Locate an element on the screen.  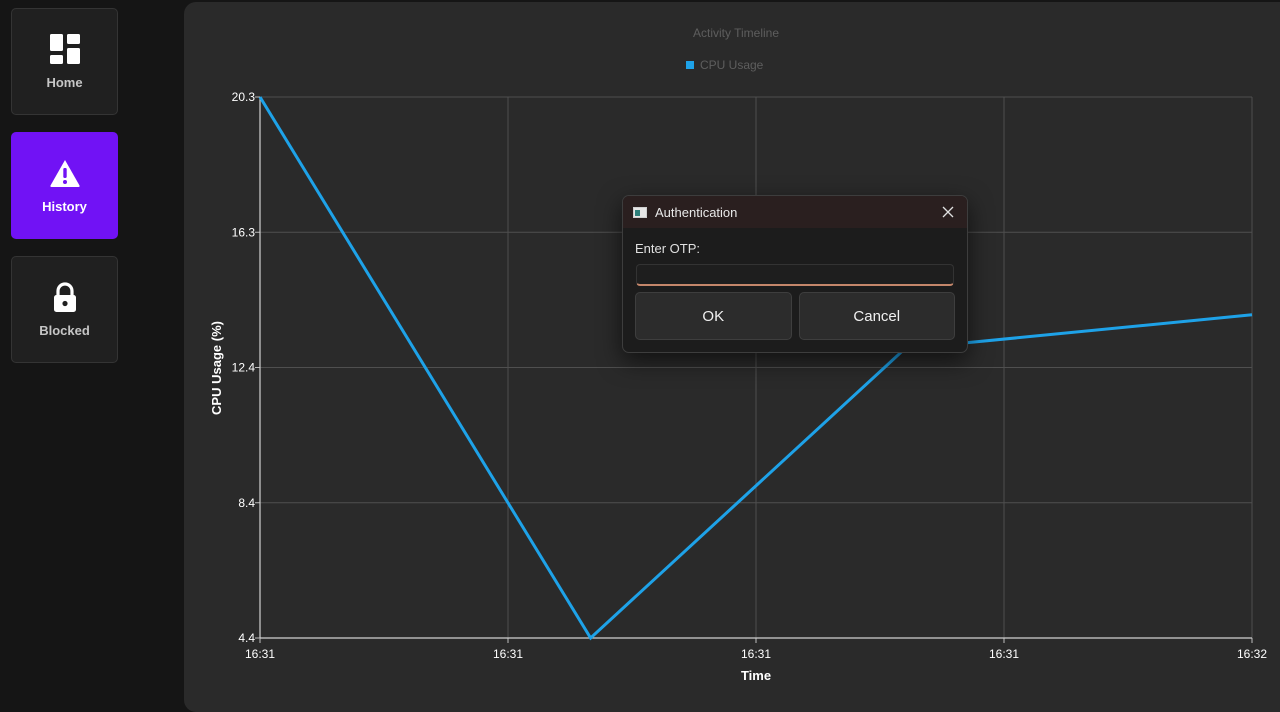
otp-input is located at coordinates (795, 275).